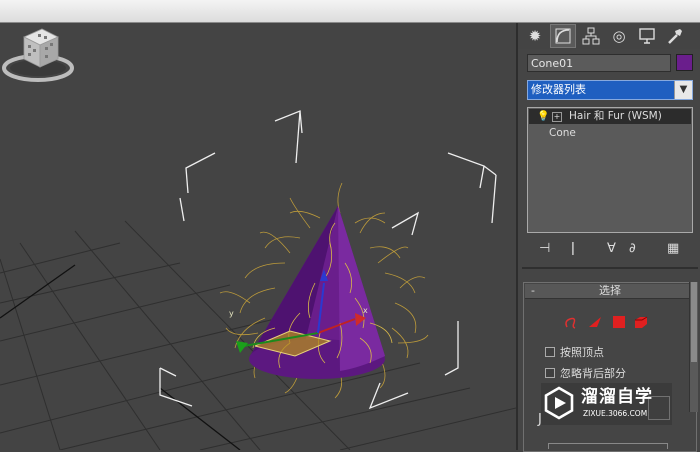 The image size is (700, 452). Describe the element at coordinates (683, 90) in the screenshot. I see `chevron-down-icon: ▼` at that location.